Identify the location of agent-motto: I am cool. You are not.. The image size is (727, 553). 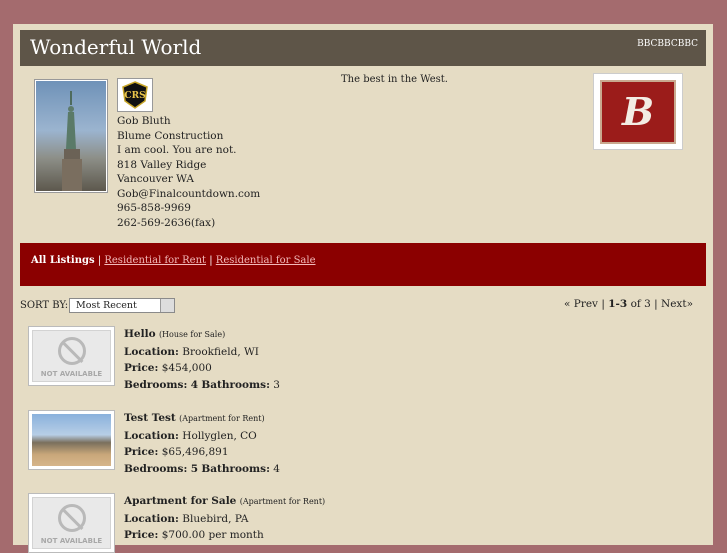
(177, 150).